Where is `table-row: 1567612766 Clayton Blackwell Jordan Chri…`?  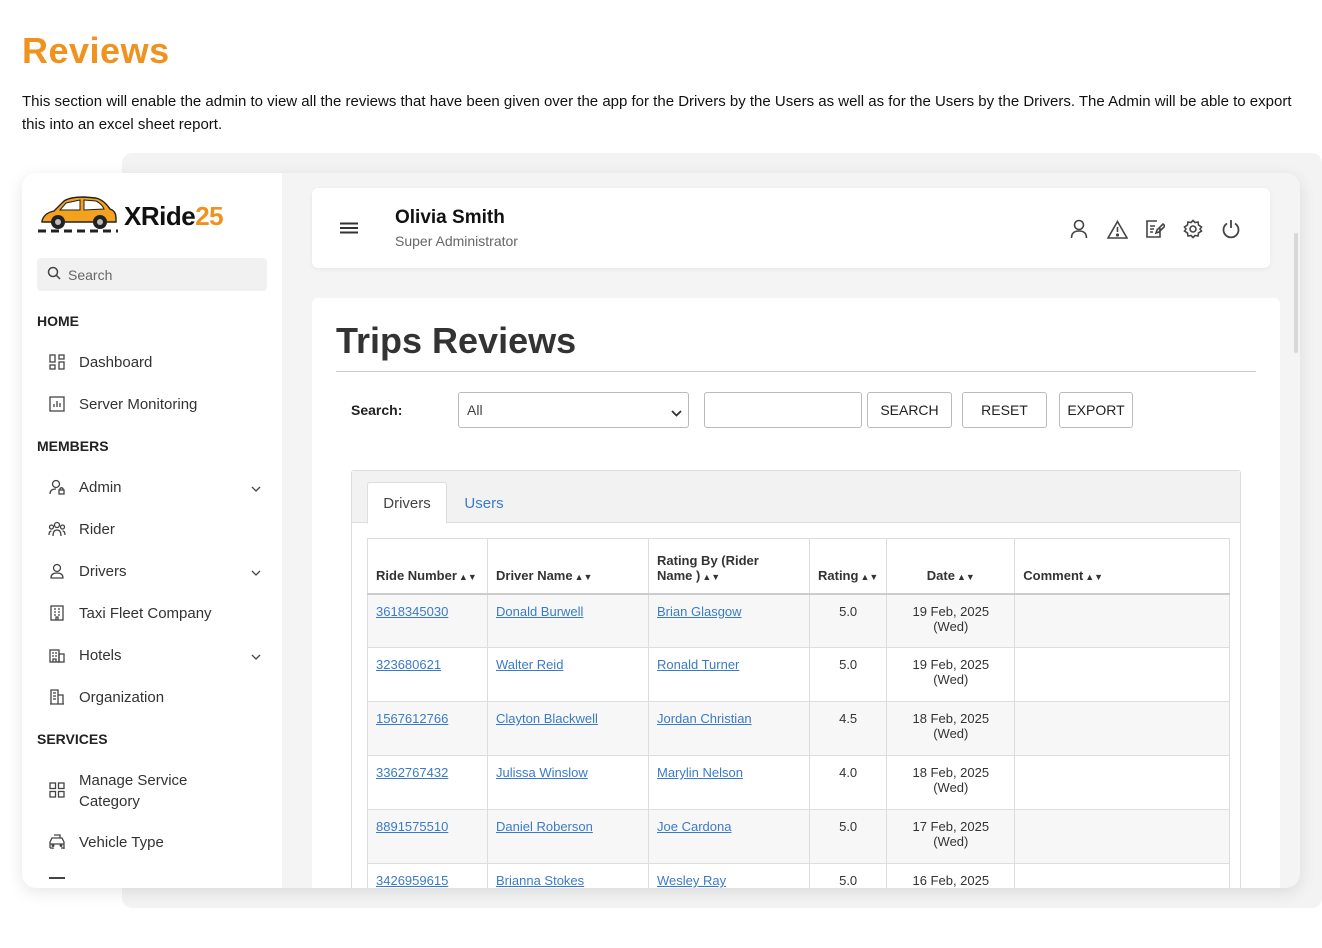 table-row: 1567612766 Clayton Blackwell Jordan Chri… is located at coordinates (799, 728).